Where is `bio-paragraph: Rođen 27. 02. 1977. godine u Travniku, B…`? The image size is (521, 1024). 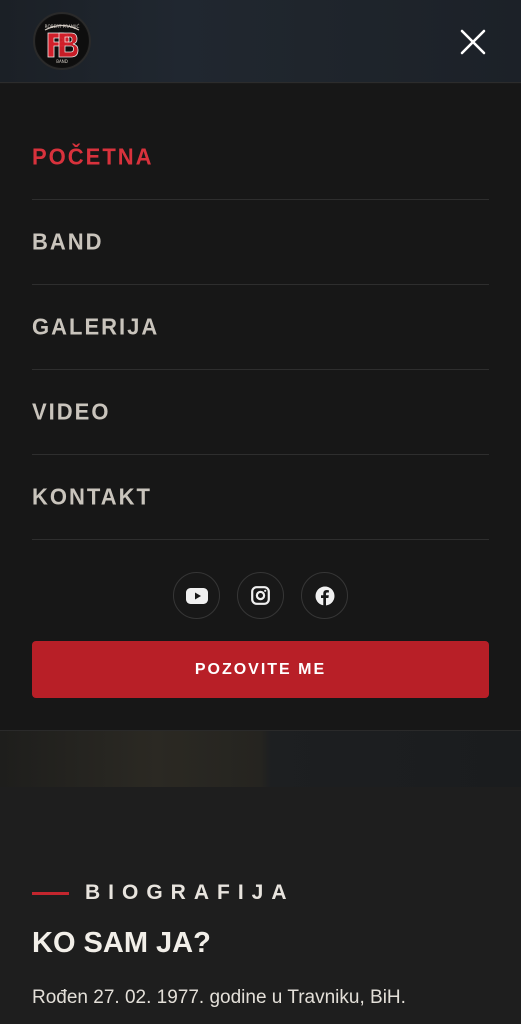 bio-paragraph: Rođen 27. 02. 1977. godine u Travniku, B… is located at coordinates (219, 997).